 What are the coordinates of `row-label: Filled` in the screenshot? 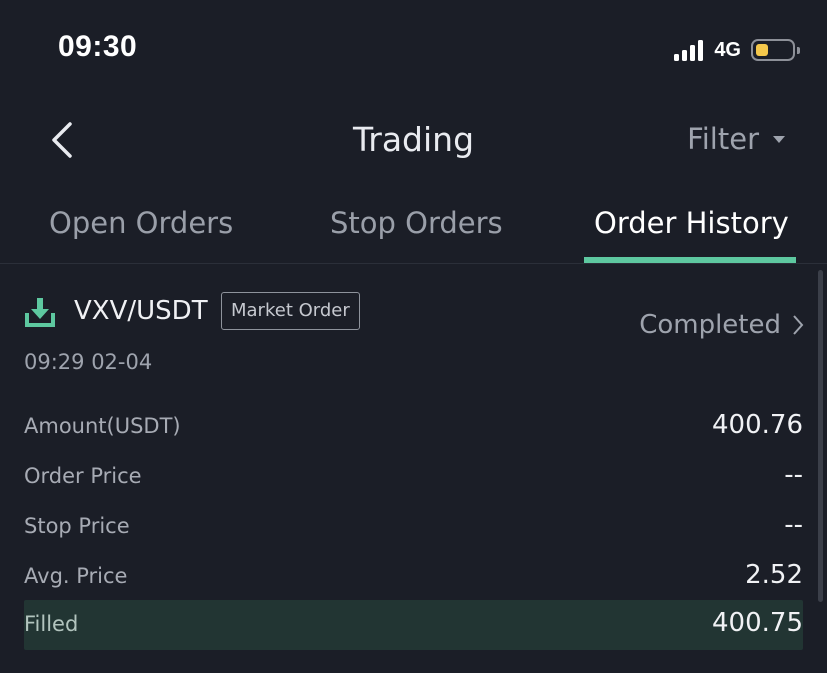 It's located at (51, 624).